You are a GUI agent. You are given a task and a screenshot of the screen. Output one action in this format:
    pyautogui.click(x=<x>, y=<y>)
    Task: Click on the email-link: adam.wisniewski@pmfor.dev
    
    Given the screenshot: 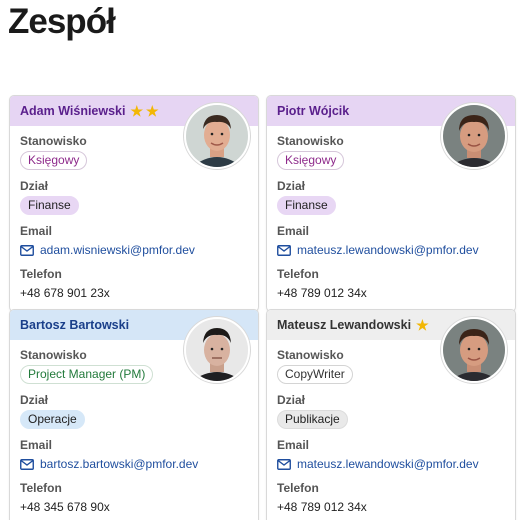 What is the action you would take?
    pyautogui.click(x=117, y=250)
    